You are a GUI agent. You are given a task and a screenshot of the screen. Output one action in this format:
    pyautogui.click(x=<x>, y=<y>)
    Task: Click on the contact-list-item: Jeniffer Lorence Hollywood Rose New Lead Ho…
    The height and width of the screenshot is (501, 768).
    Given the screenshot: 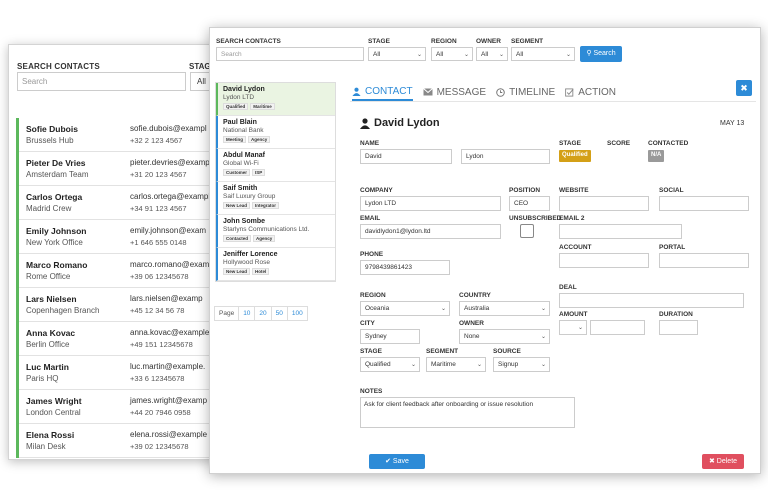 What is the action you would take?
    pyautogui.click(x=275, y=264)
    